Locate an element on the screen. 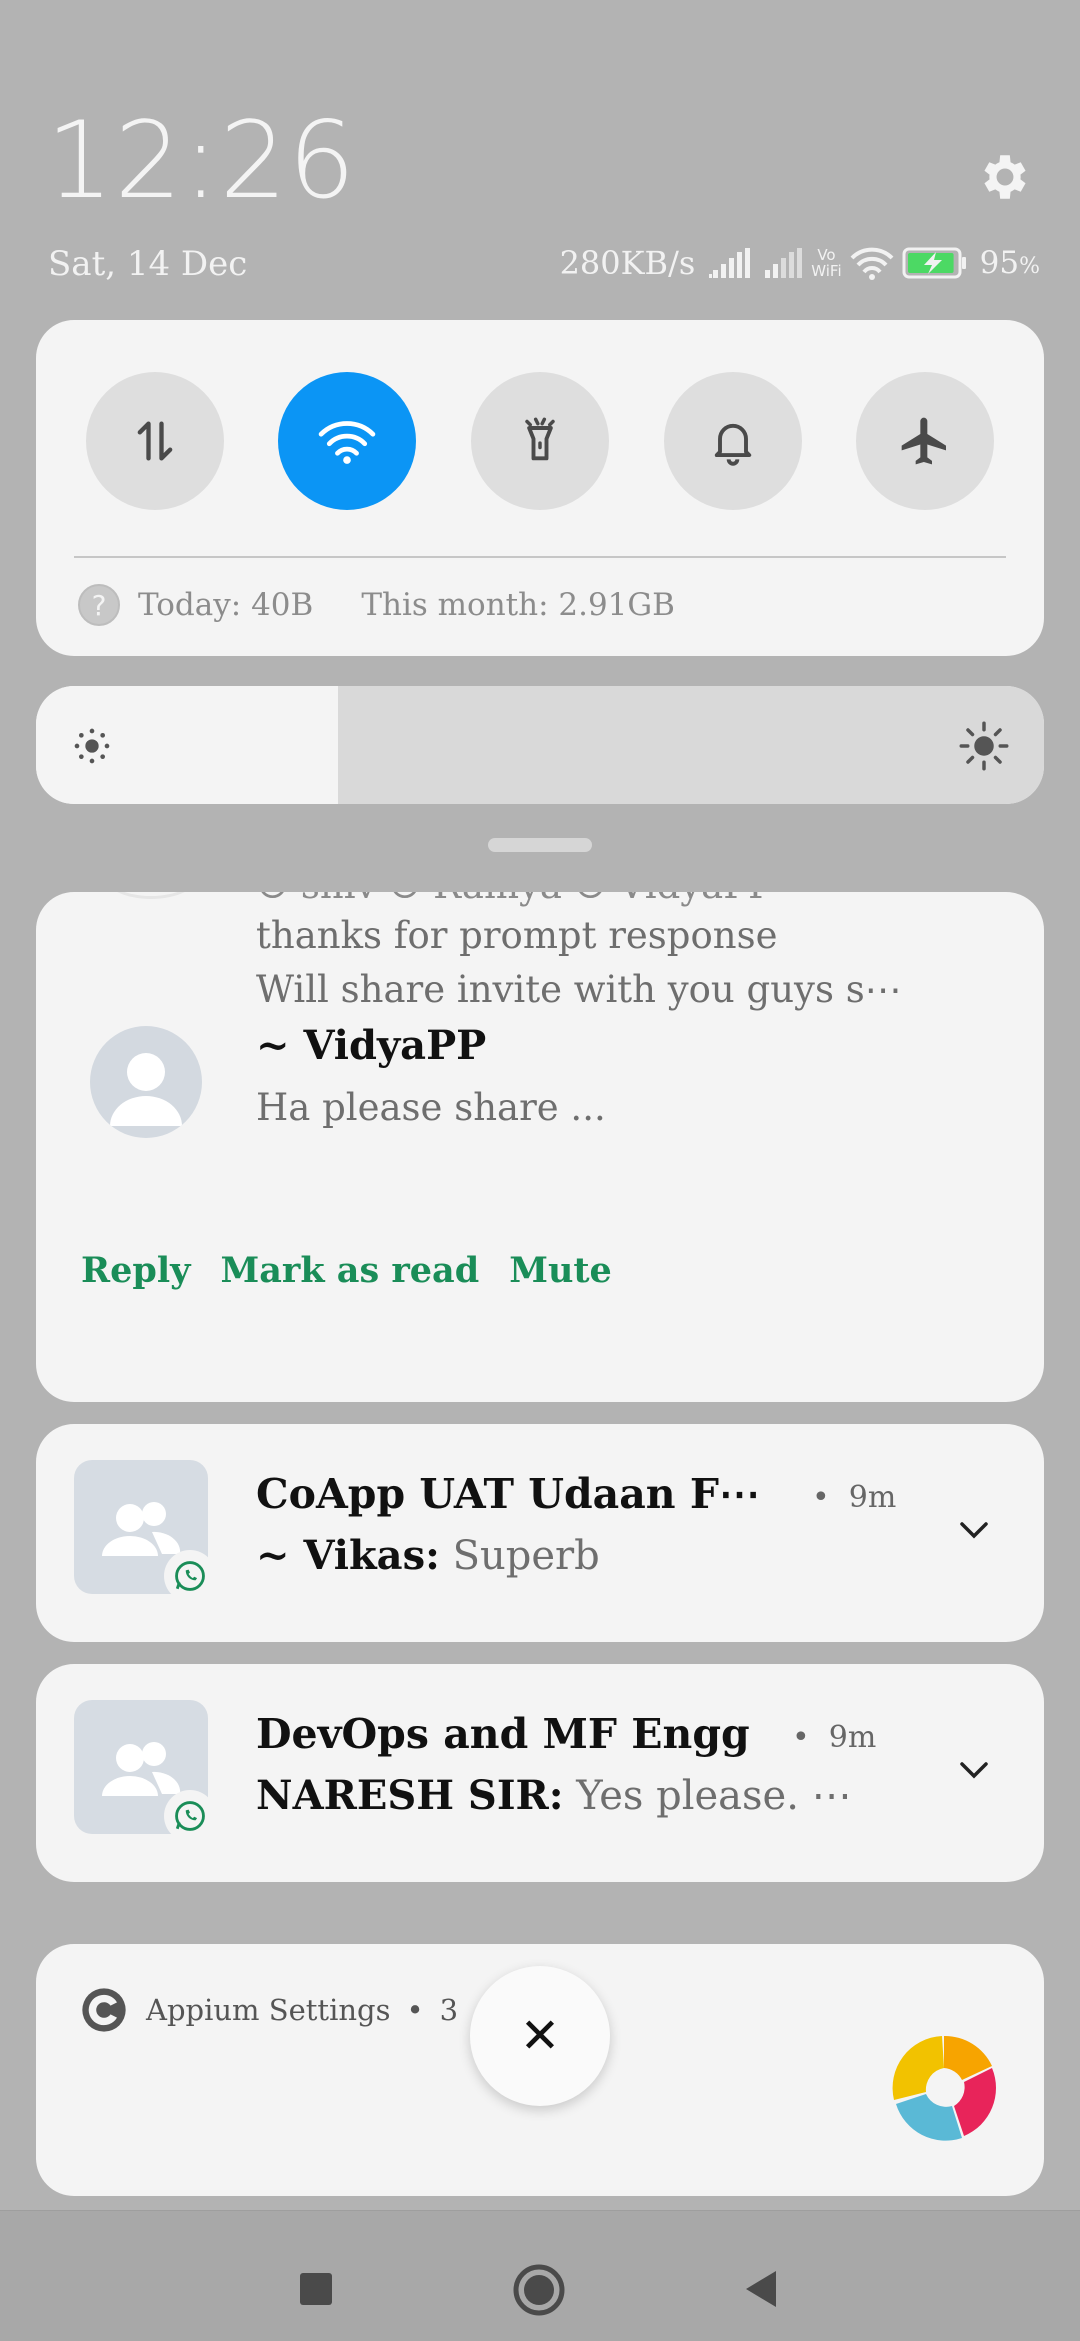  date: Sat, 14 Dec is located at coordinates (147, 264).